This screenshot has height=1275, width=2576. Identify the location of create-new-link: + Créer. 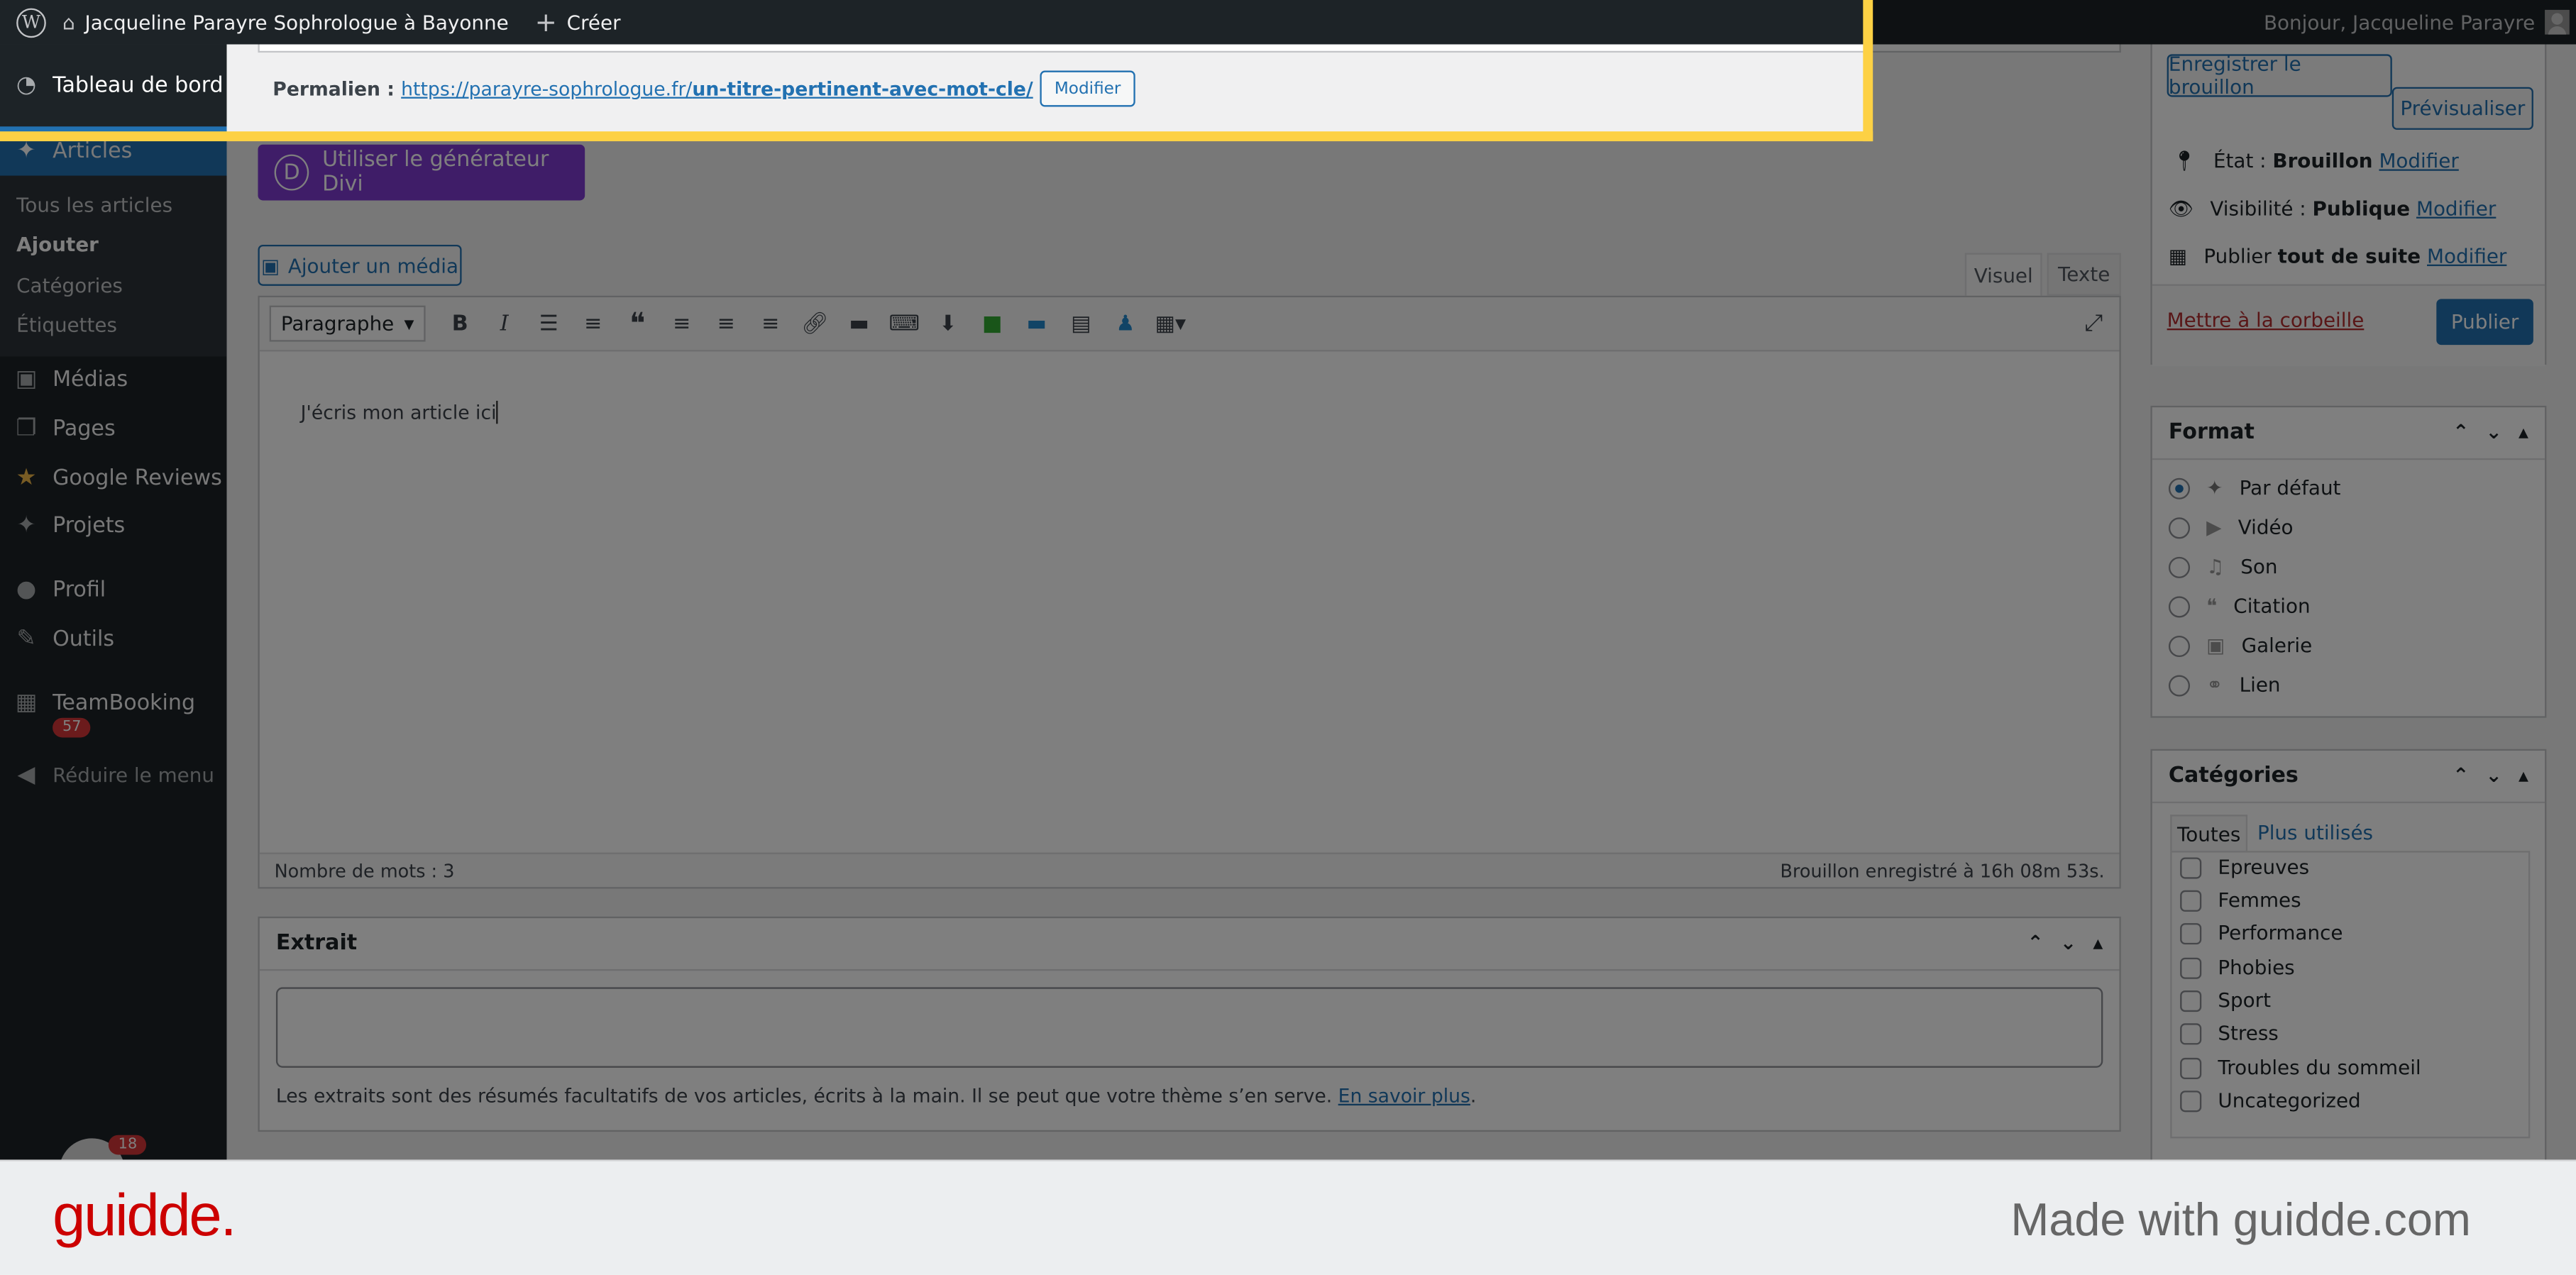
(578, 22).